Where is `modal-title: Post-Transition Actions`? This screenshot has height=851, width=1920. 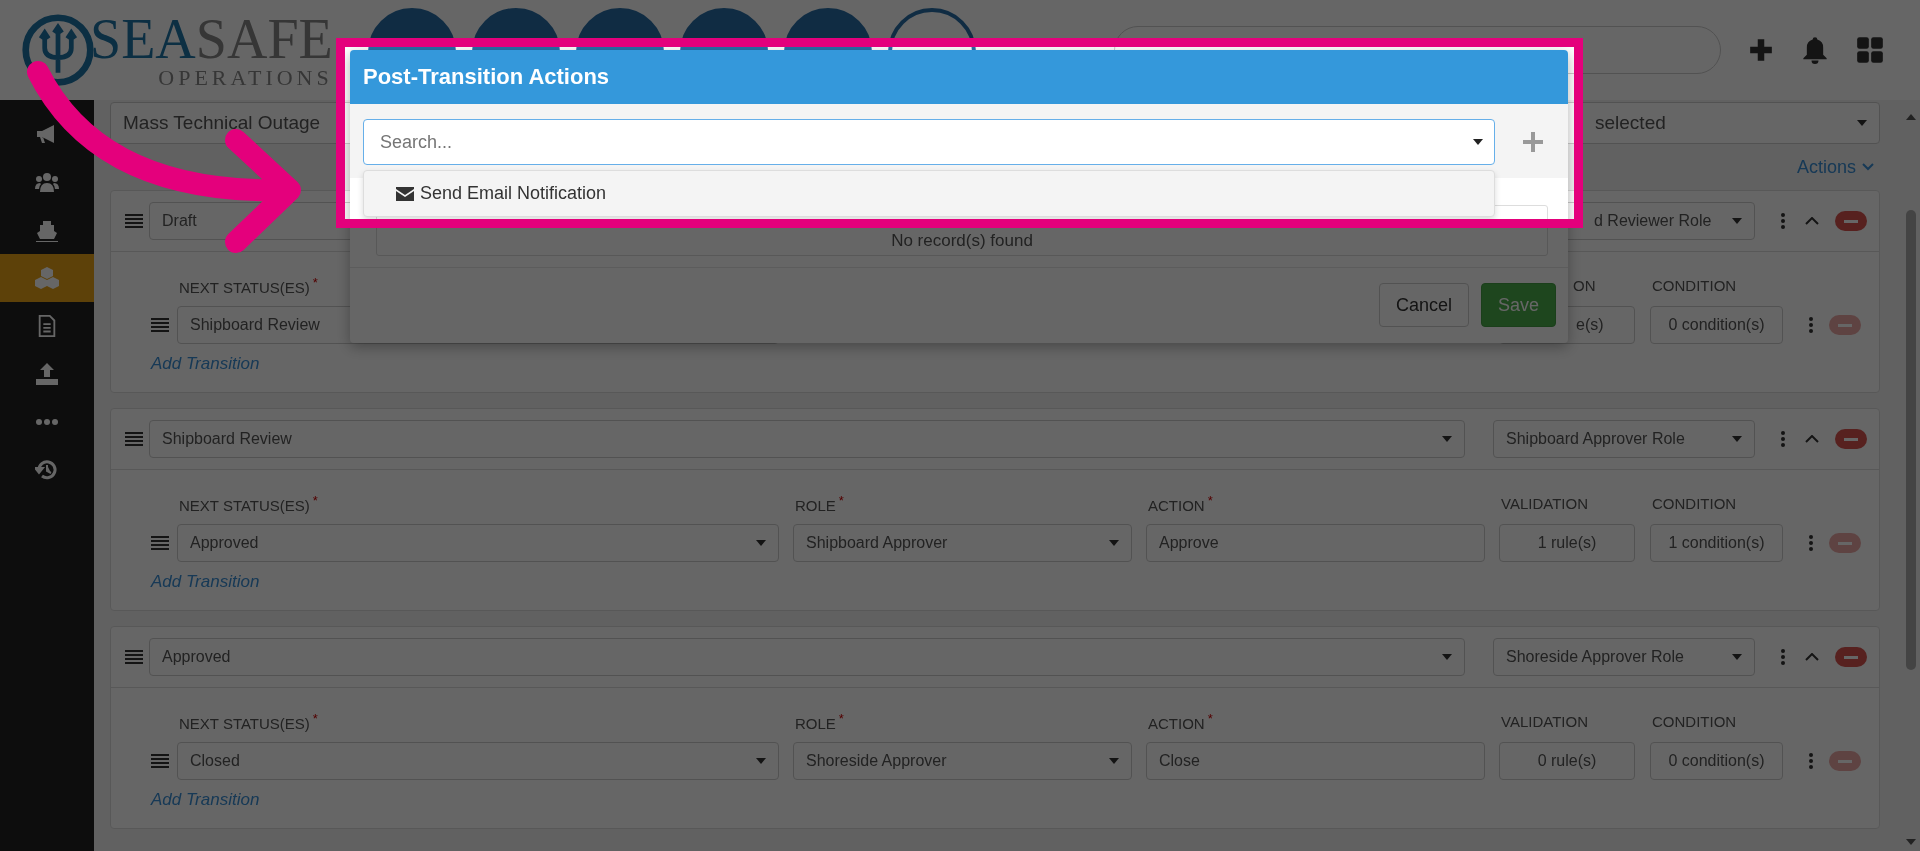
modal-title: Post-Transition Actions is located at coordinates (486, 77).